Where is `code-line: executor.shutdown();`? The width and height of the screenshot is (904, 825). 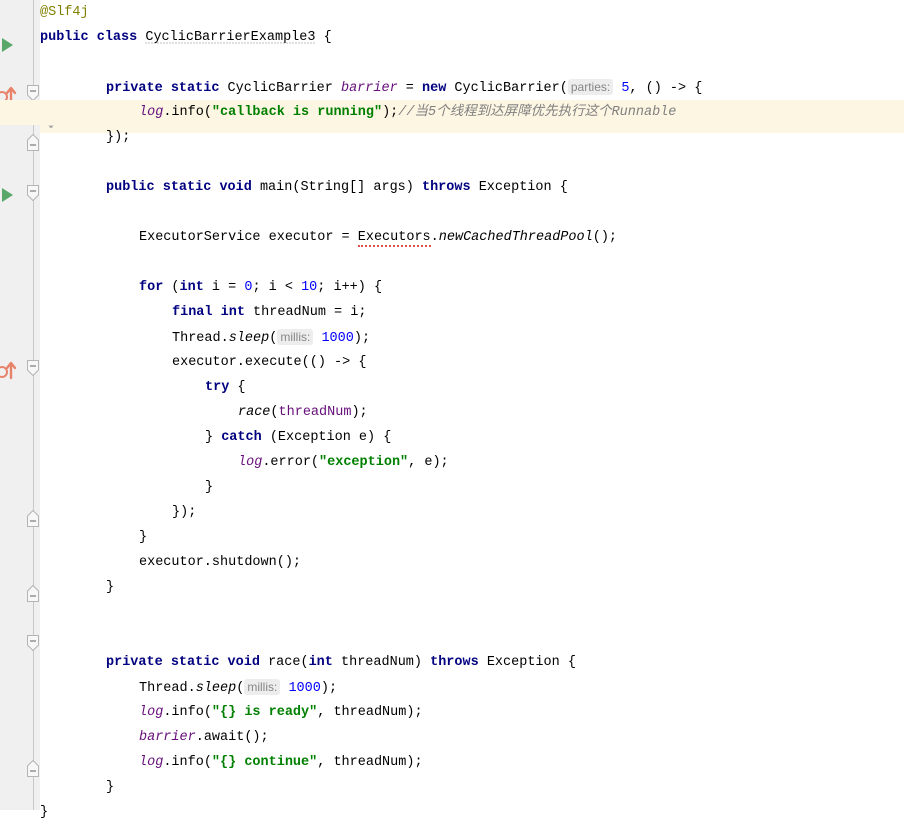 code-line: executor.shutdown(); is located at coordinates (452, 562).